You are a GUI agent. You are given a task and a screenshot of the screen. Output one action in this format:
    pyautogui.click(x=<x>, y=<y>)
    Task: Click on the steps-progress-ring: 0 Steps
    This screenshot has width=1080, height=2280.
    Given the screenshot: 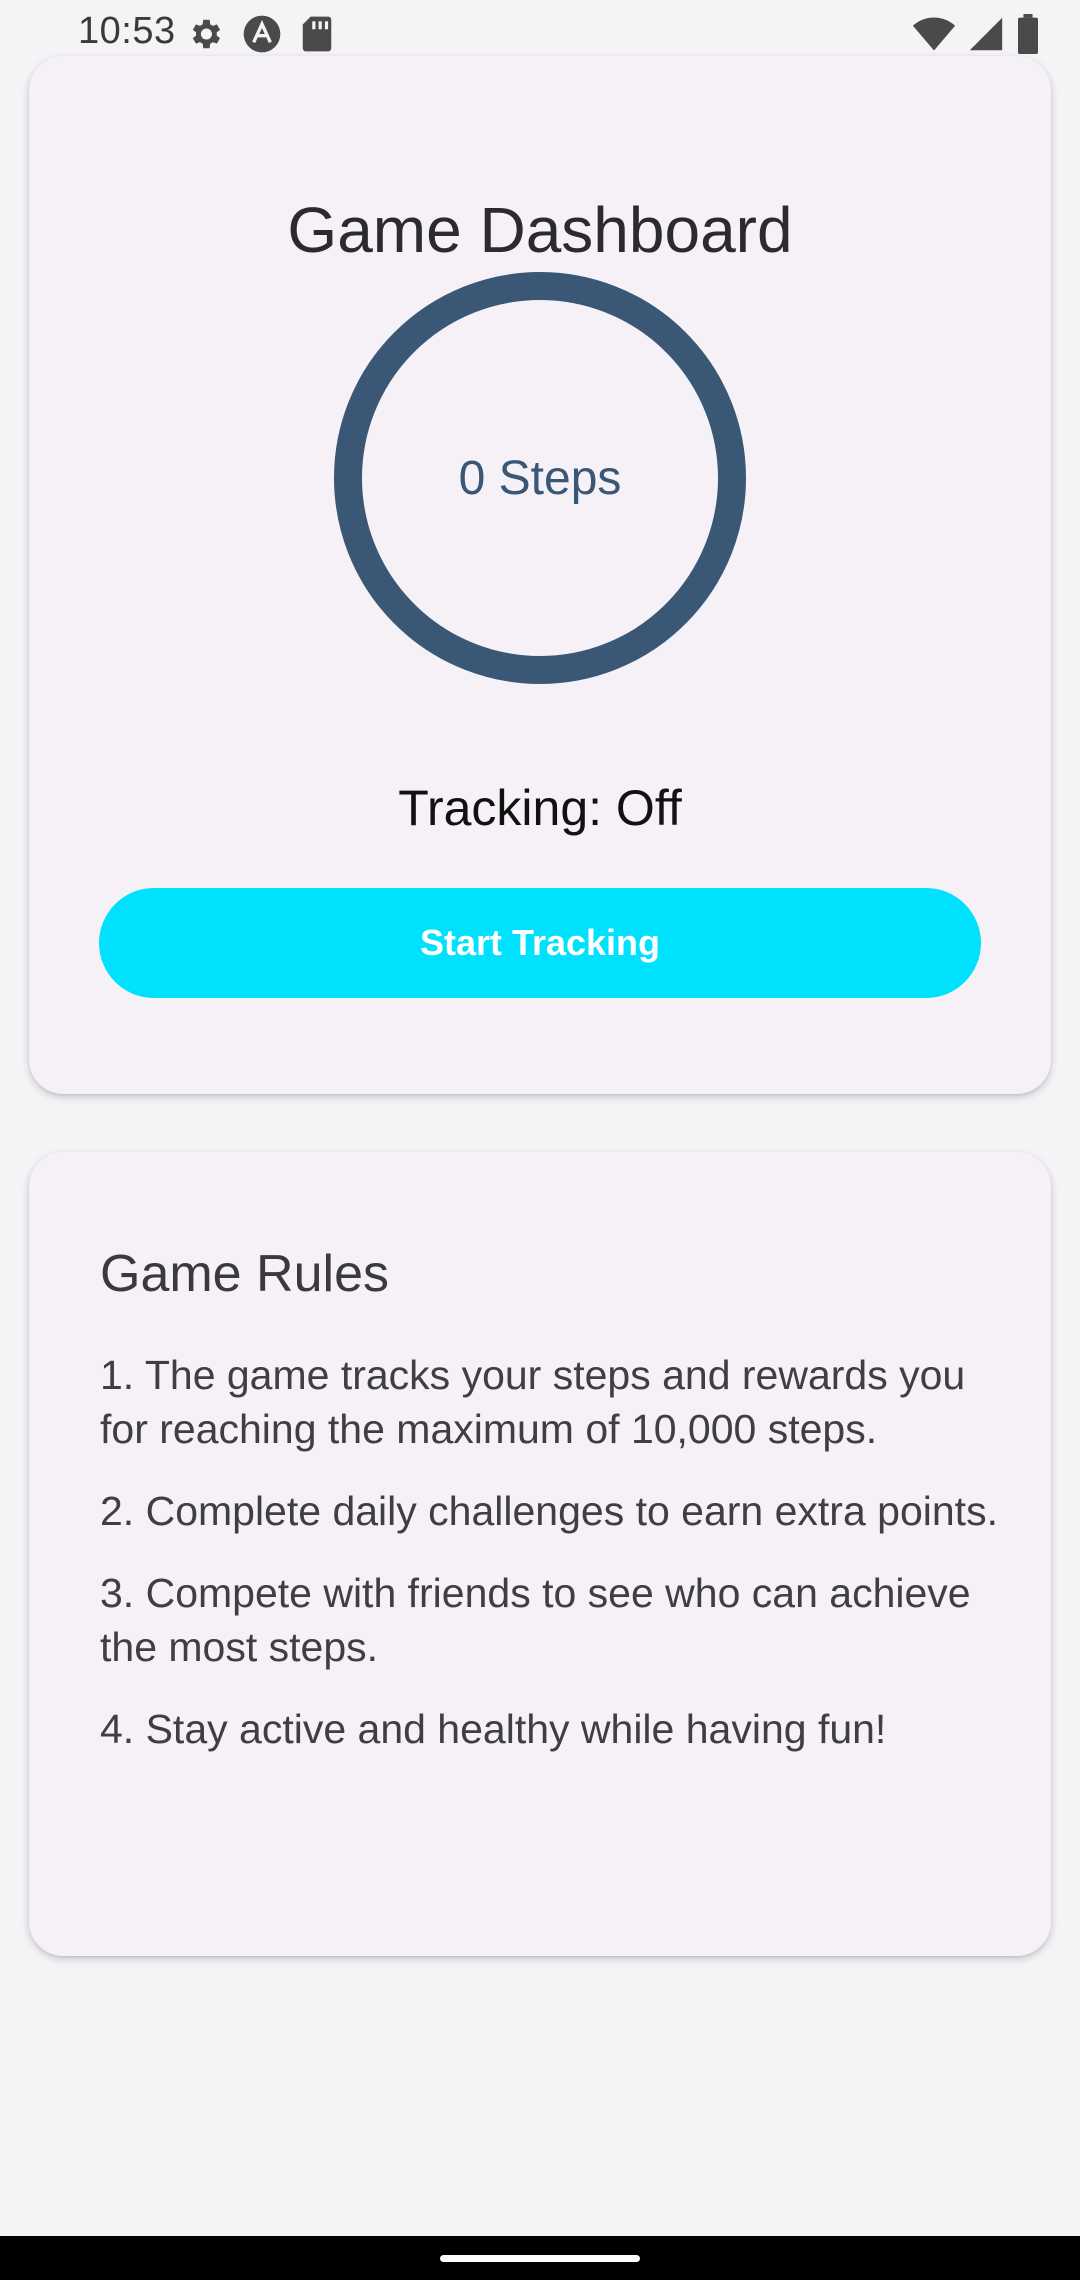 What is the action you would take?
    pyautogui.click(x=540, y=478)
    